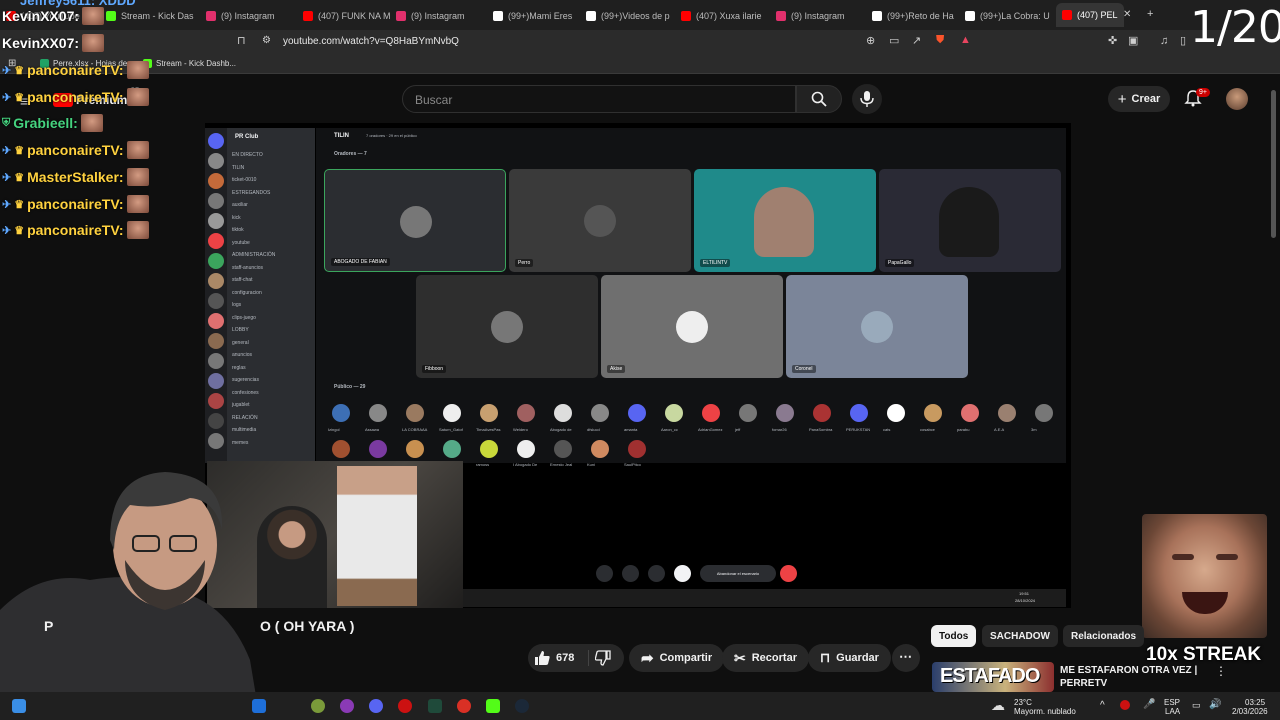  Describe the element at coordinates (1221, 671) in the screenshot. I see `recommended-menu-icon: ⋮` at that location.